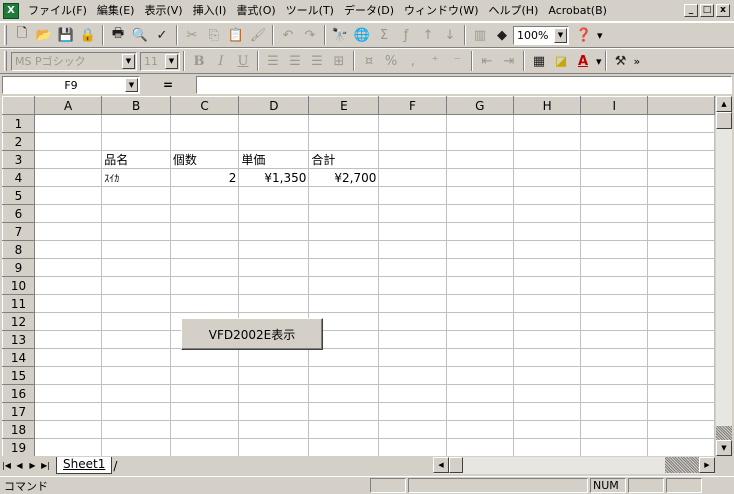 This screenshot has height=494, width=734. Describe the element at coordinates (724, 120) in the screenshot. I see `vertical-scroll-thumb` at that location.